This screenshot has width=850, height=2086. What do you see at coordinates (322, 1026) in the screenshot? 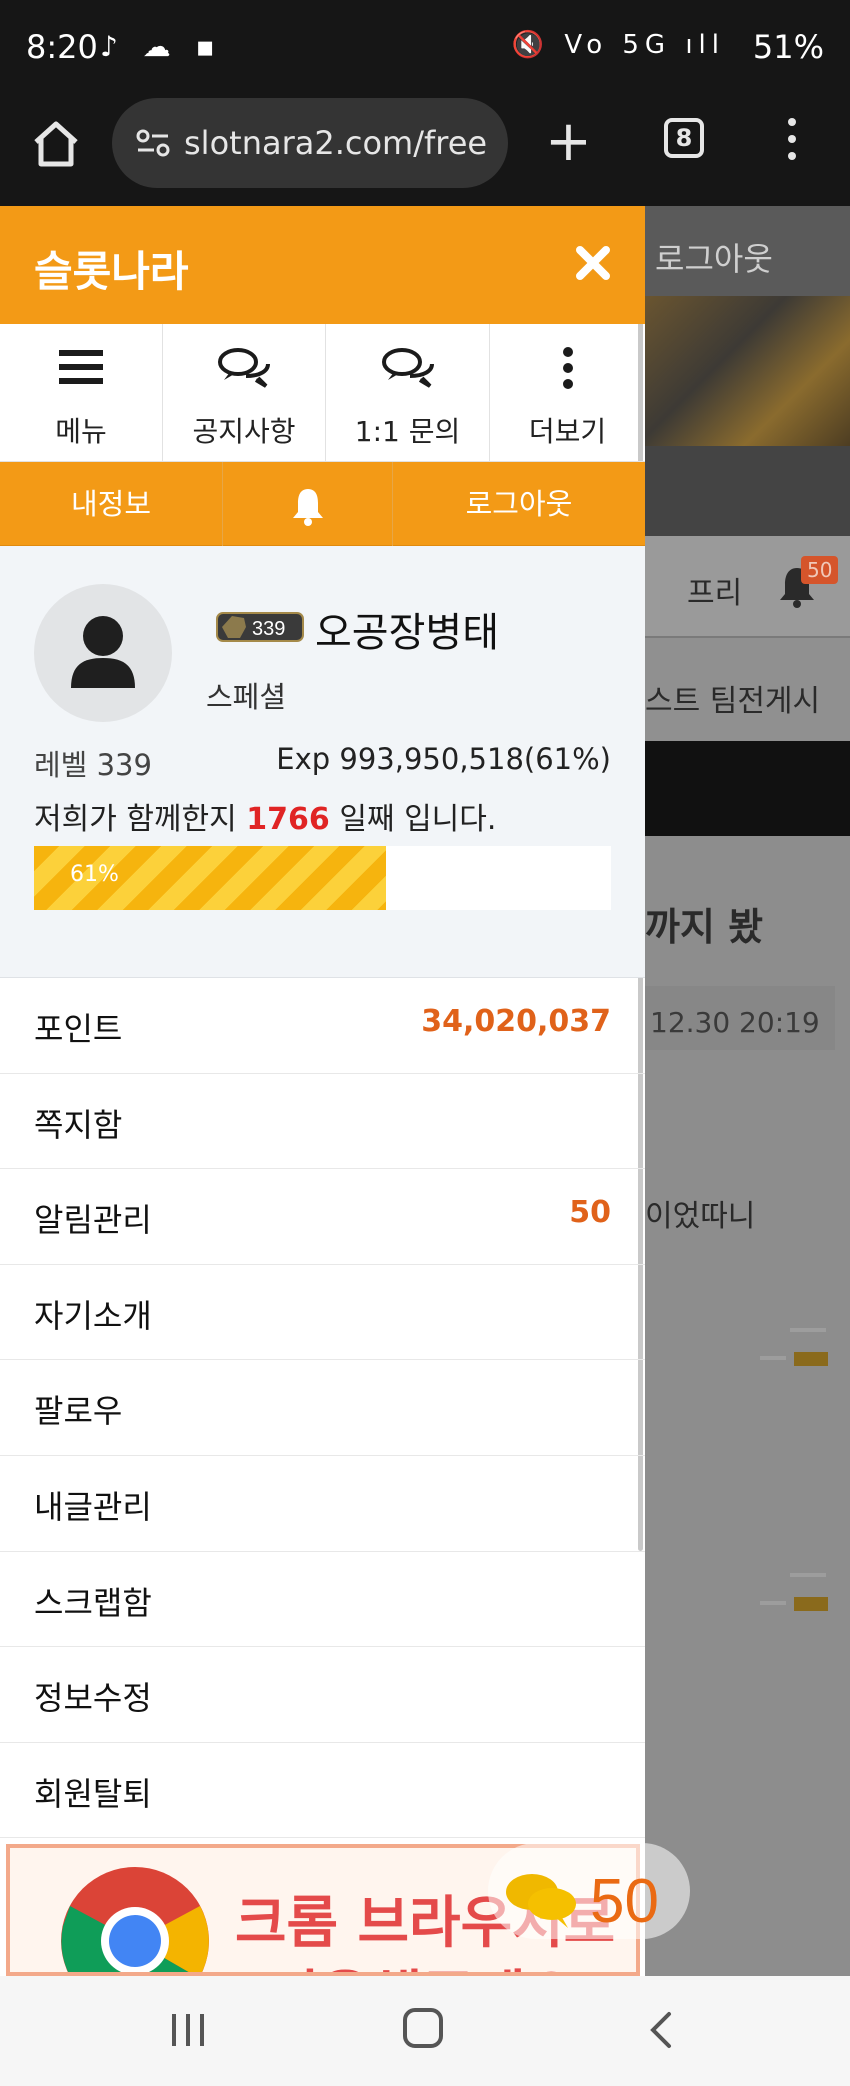
I see `menu-item-points: 포인트 34,020,037` at bounding box center [322, 1026].